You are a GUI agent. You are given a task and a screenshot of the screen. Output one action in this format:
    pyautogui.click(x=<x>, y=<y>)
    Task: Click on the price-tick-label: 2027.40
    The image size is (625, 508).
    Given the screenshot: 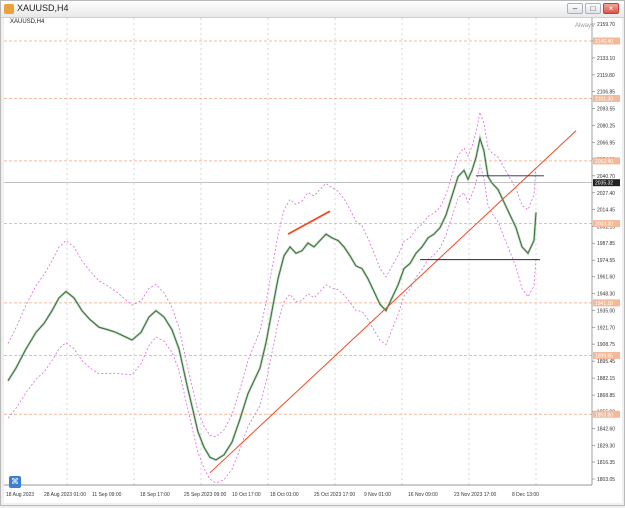 What is the action you would take?
    pyautogui.click(x=606, y=194)
    